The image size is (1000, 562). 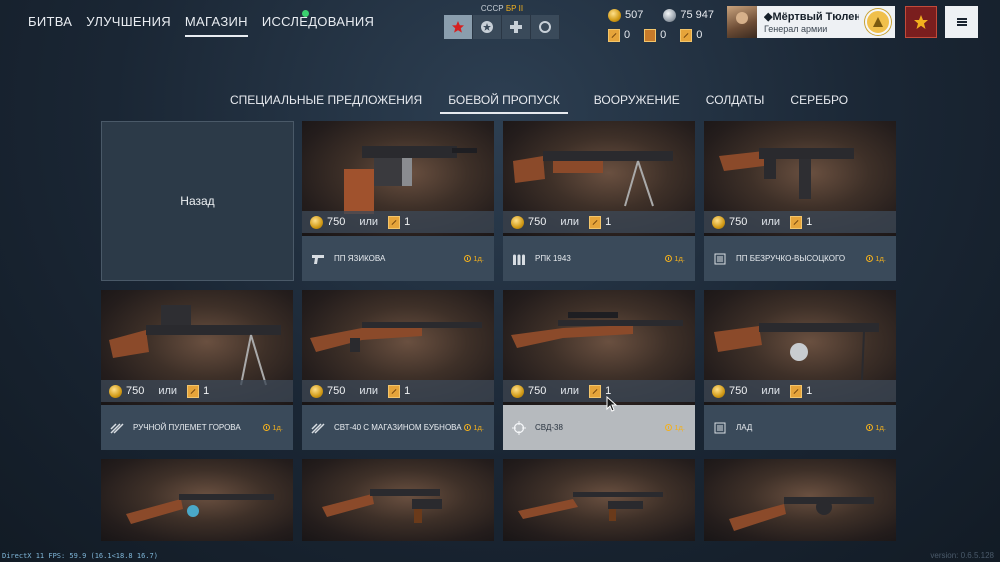 I want to click on hamburger-icon, so click(x=961, y=22).